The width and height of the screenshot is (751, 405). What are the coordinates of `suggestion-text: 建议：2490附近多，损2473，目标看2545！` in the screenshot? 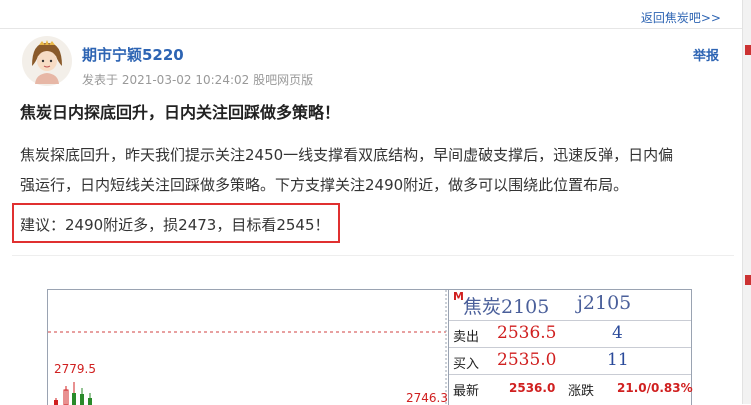 It's located at (175, 225).